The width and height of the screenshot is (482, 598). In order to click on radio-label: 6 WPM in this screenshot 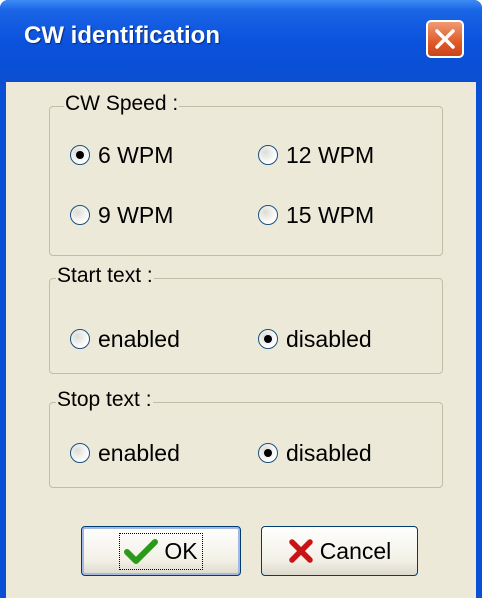, I will do `click(136, 154)`.